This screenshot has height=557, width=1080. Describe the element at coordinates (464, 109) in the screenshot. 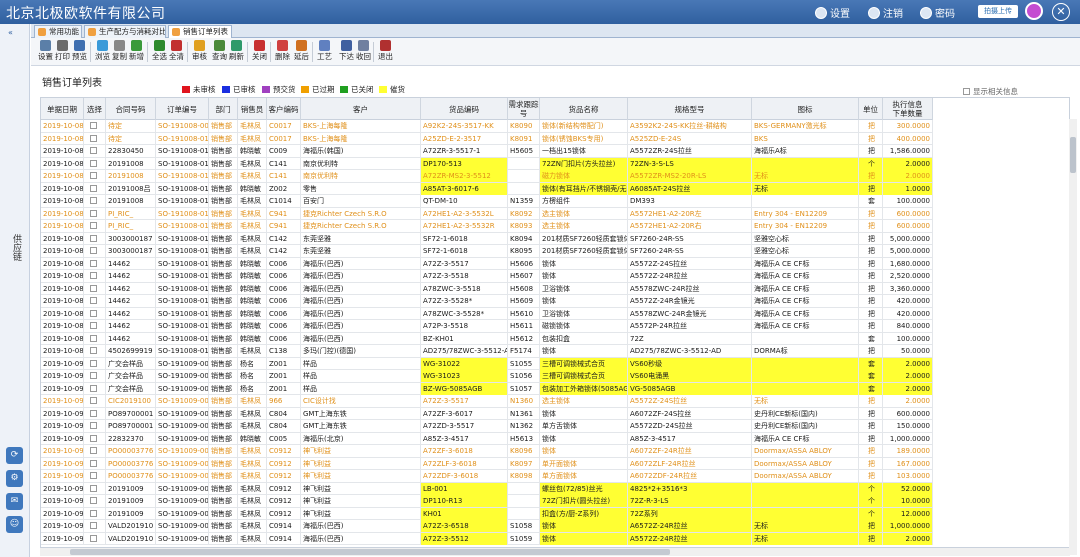

I see `column-header: 货品编码` at that location.